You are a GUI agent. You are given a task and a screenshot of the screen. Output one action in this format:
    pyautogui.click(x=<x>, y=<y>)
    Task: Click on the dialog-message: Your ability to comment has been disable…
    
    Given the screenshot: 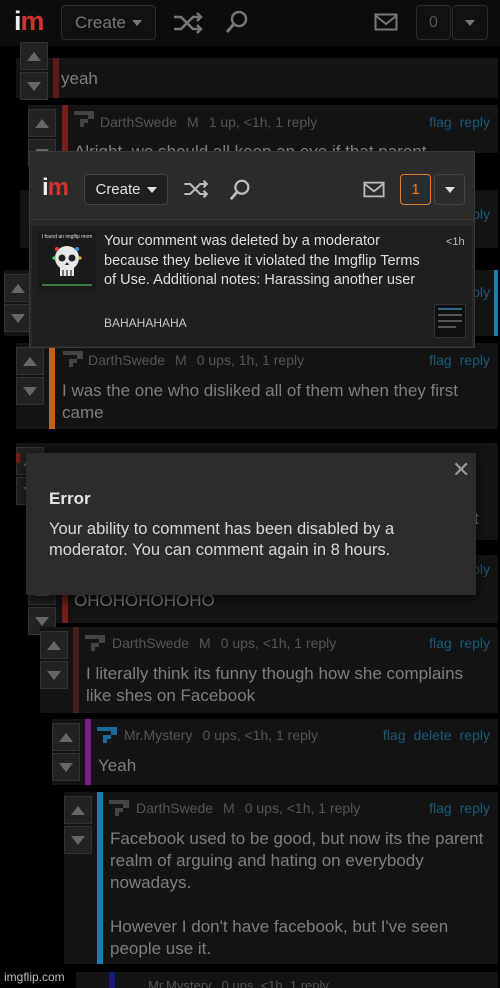 What is the action you would take?
    pyautogui.click(x=222, y=539)
    